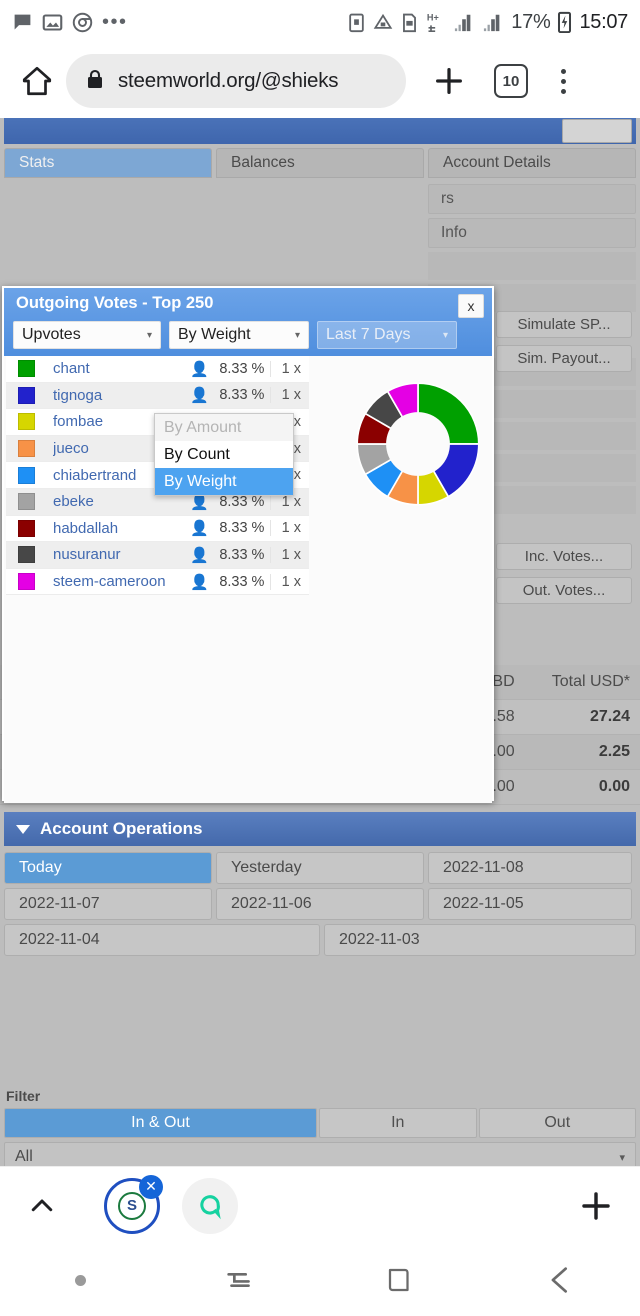 The image size is (640, 1316). Describe the element at coordinates (115, 22) in the screenshot. I see `overflow-dots-icon: •••` at that location.